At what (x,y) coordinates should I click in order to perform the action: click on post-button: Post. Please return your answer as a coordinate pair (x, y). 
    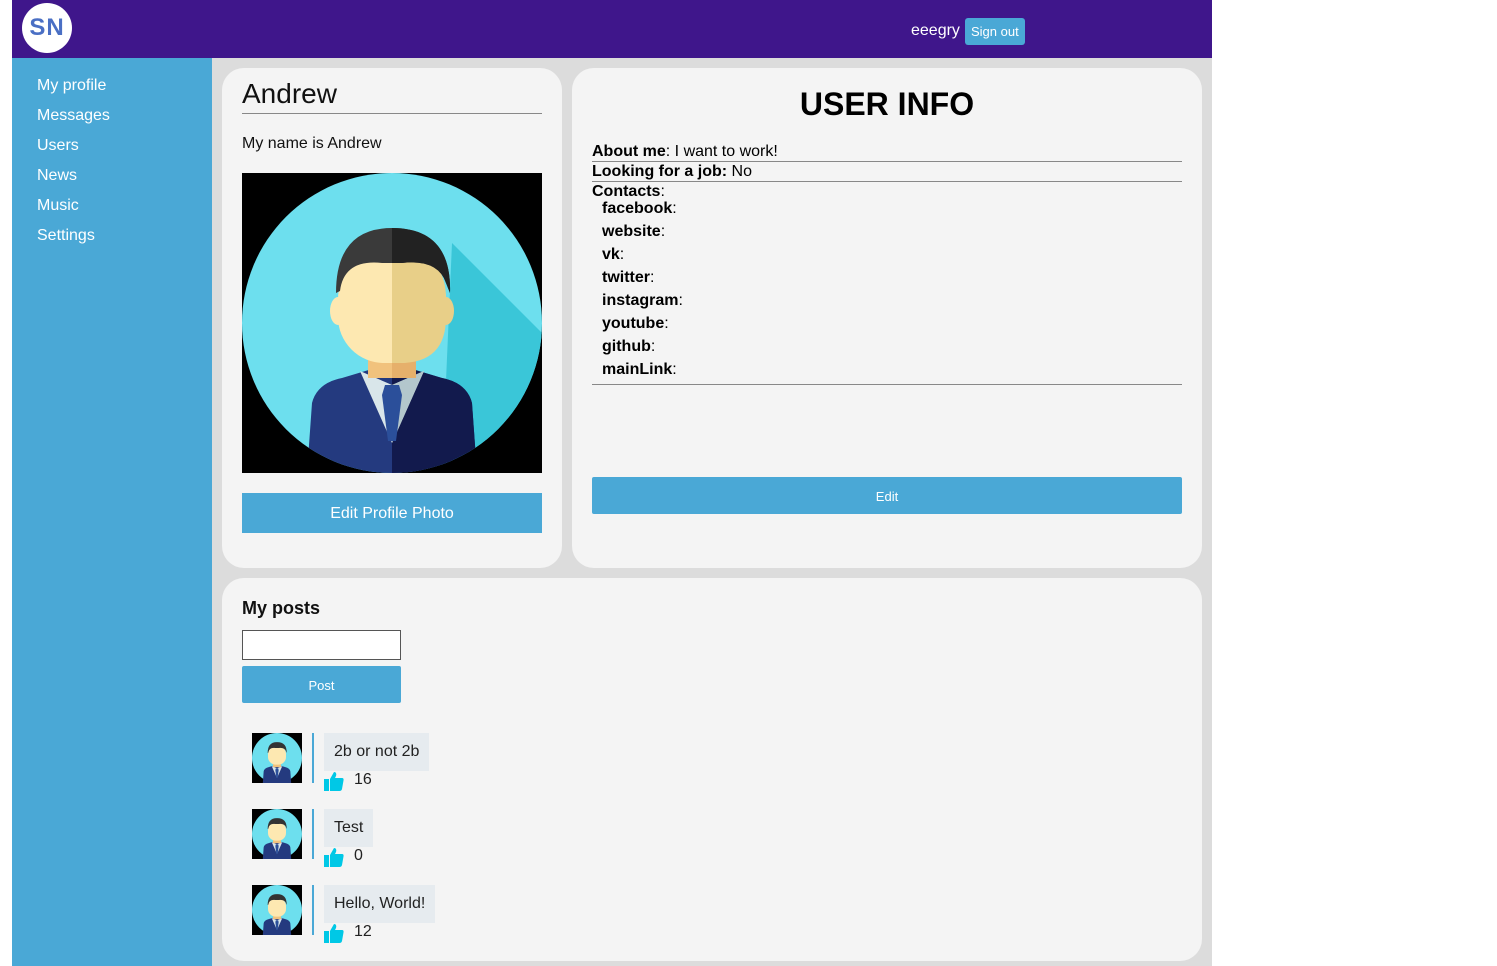
    Looking at the image, I should click on (321, 684).